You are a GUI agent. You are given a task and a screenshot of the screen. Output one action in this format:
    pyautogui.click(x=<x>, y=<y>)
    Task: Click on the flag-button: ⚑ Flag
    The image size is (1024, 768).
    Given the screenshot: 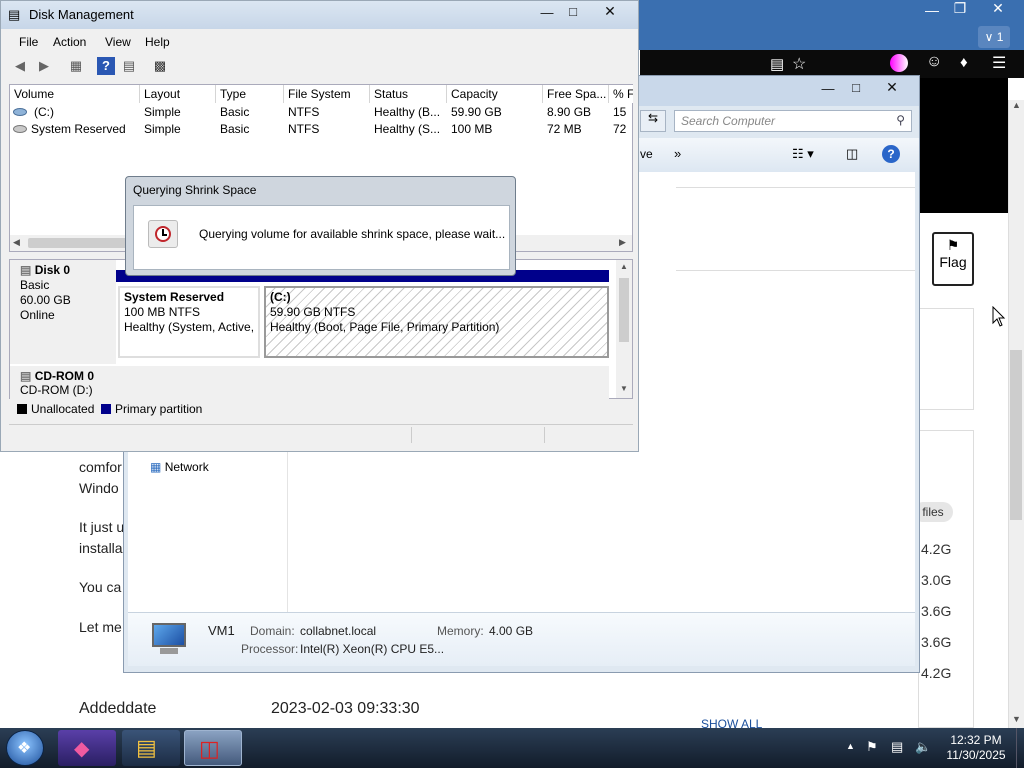 What is the action you would take?
    pyautogui.click(x=953, y=259)
    